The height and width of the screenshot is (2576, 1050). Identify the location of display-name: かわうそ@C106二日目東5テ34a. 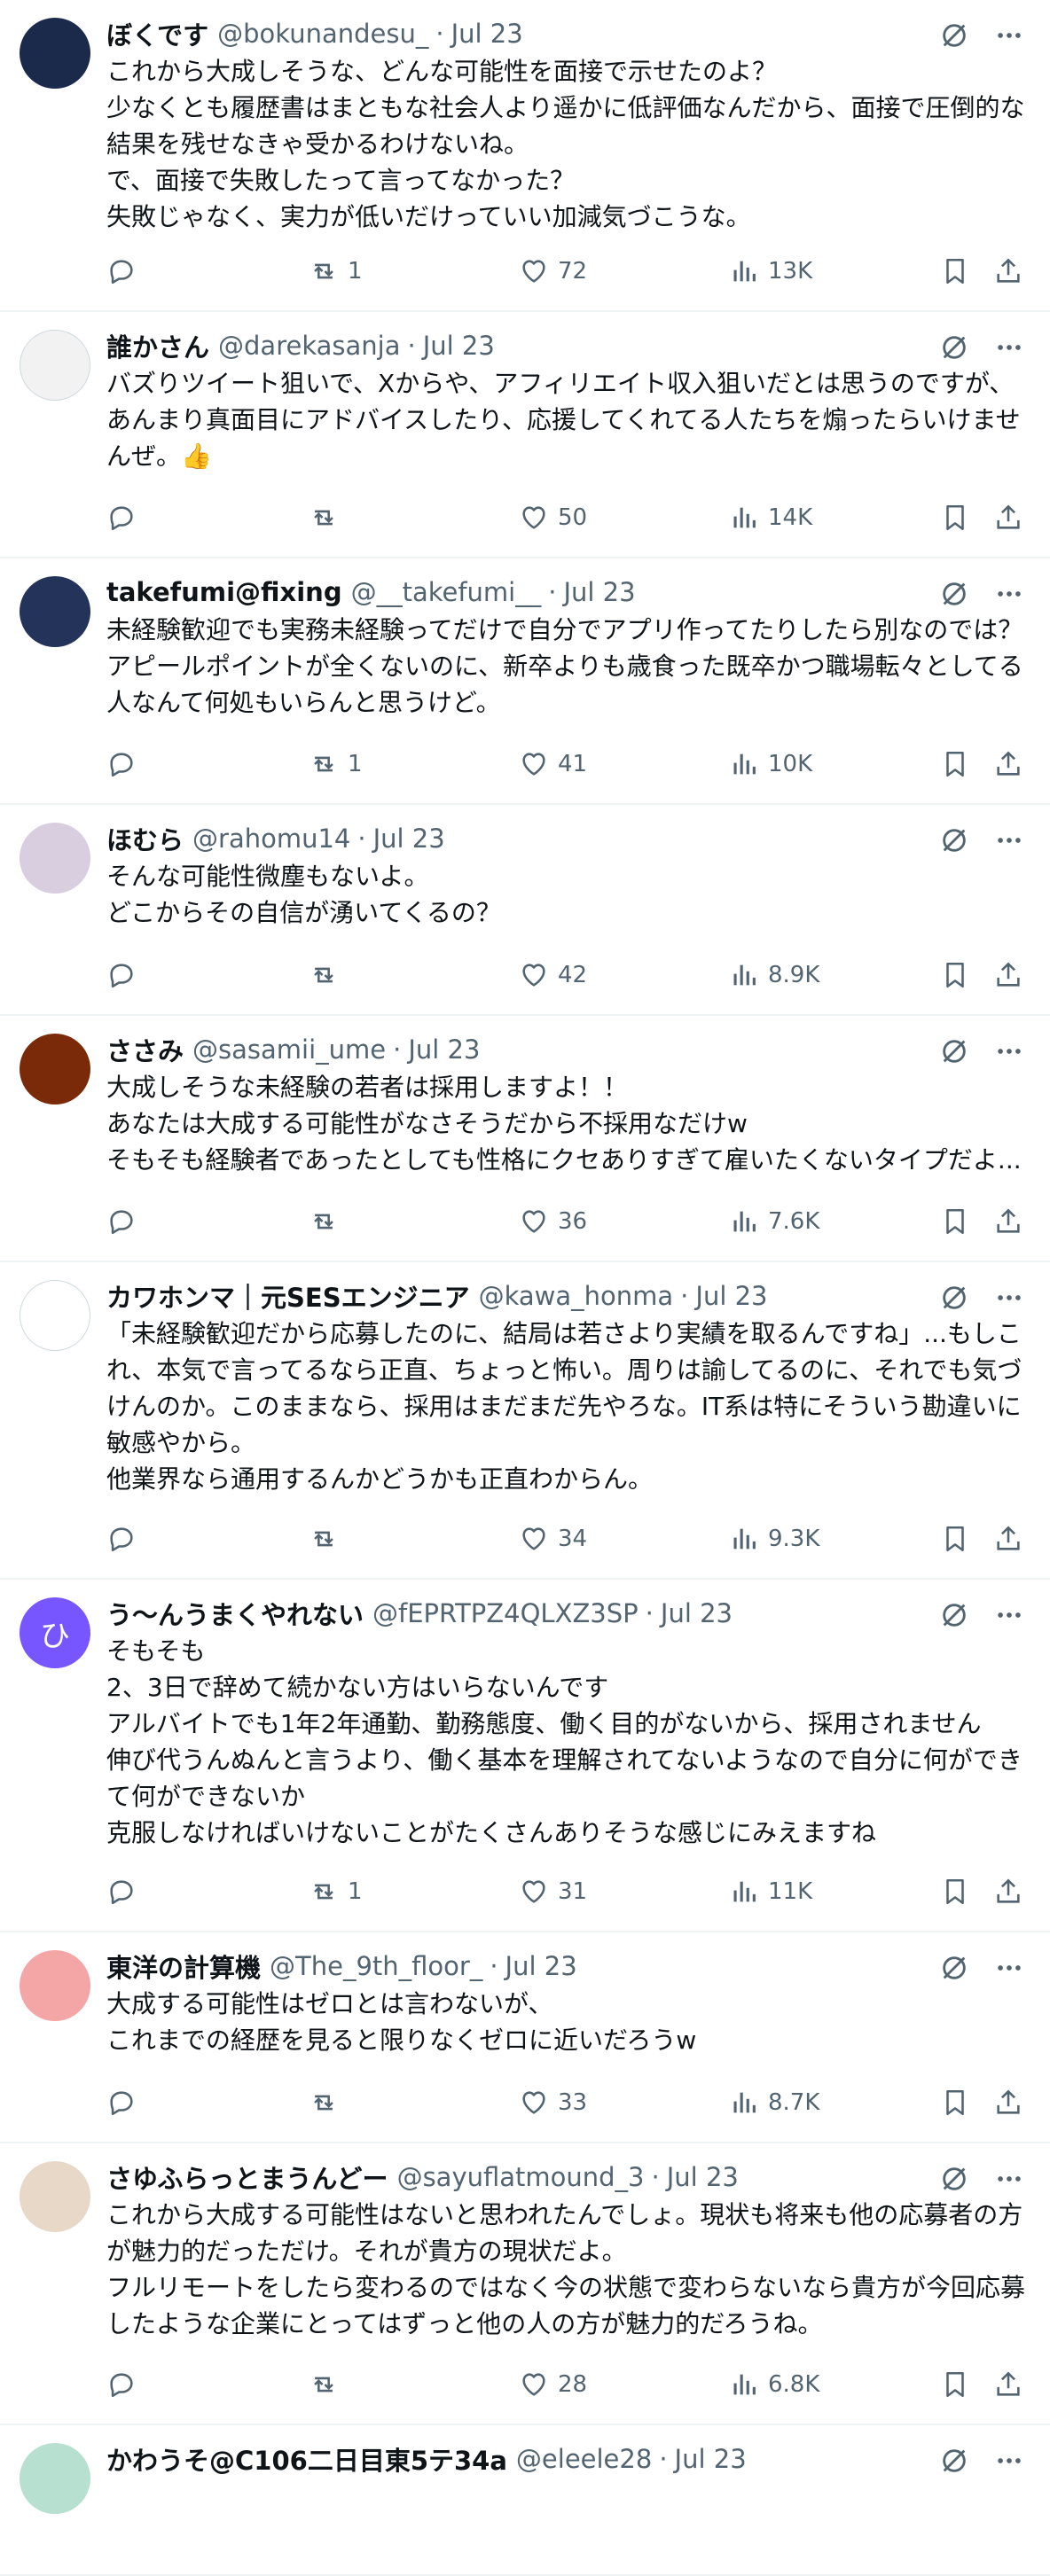
(306, 2459).